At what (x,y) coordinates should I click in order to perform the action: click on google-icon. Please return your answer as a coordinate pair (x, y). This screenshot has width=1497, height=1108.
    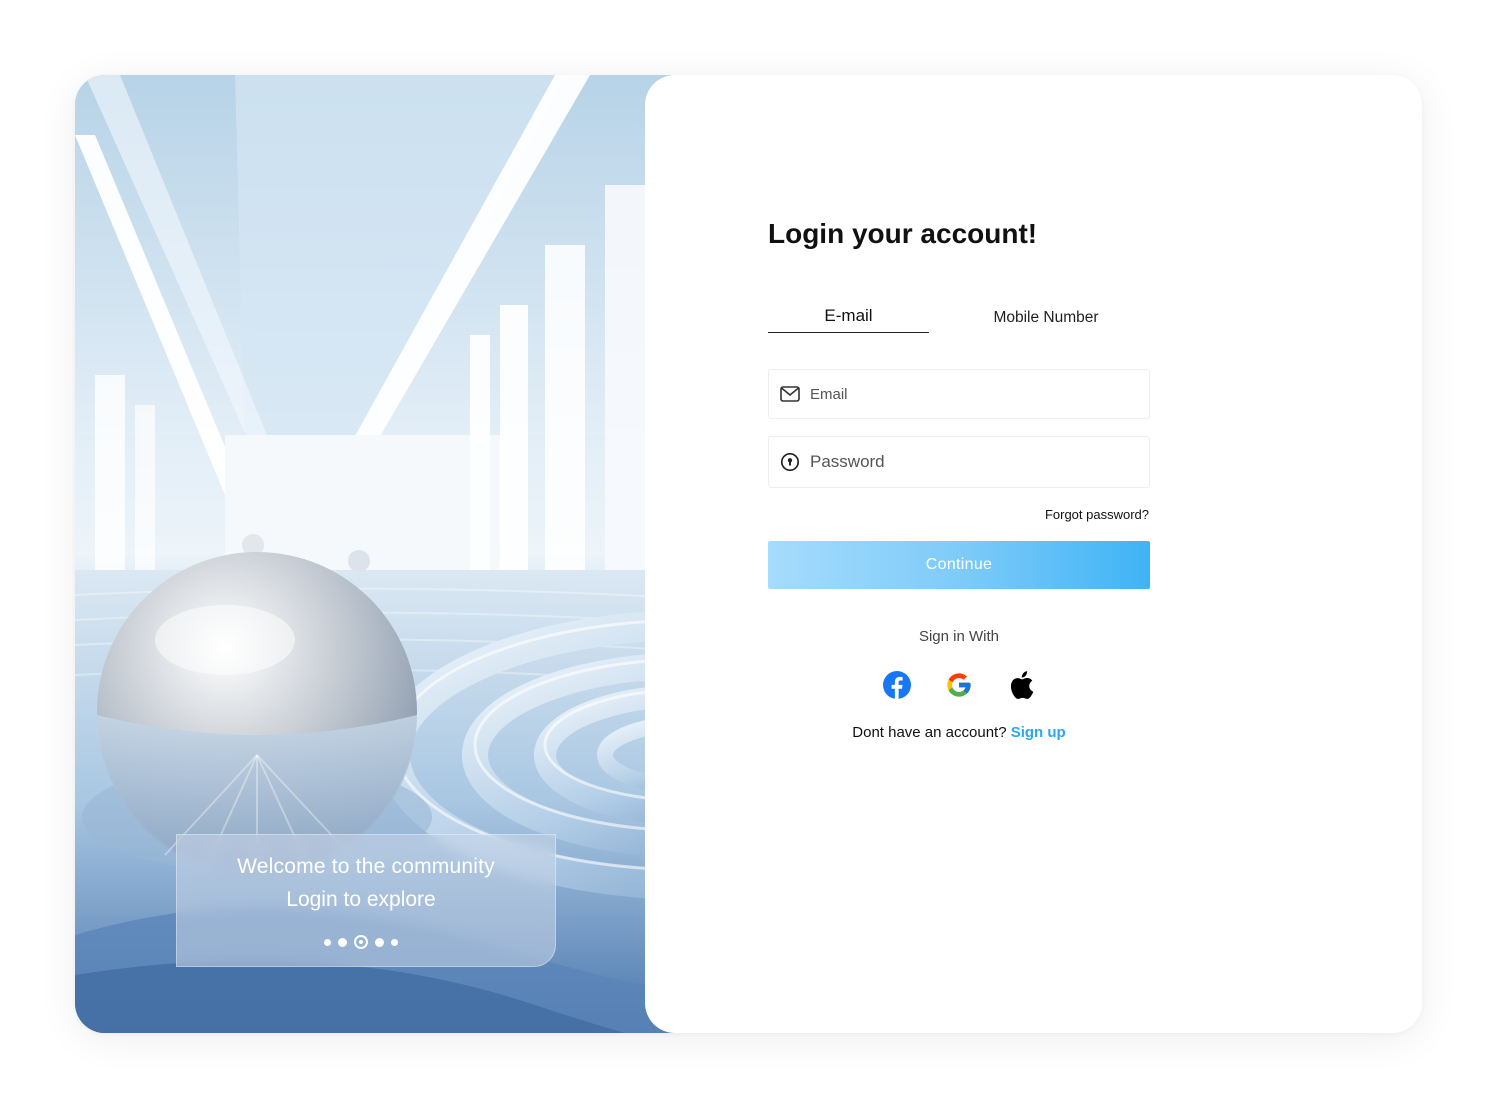
    Looking at the image, I should click on (959, 685).